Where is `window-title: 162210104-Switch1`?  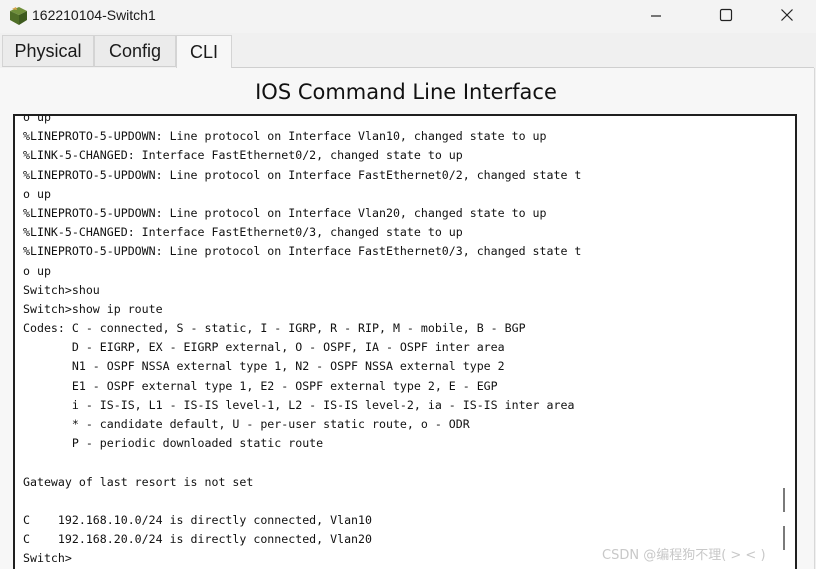
window-title: 162210104-Switch1 is located at coordinates (94, 15).